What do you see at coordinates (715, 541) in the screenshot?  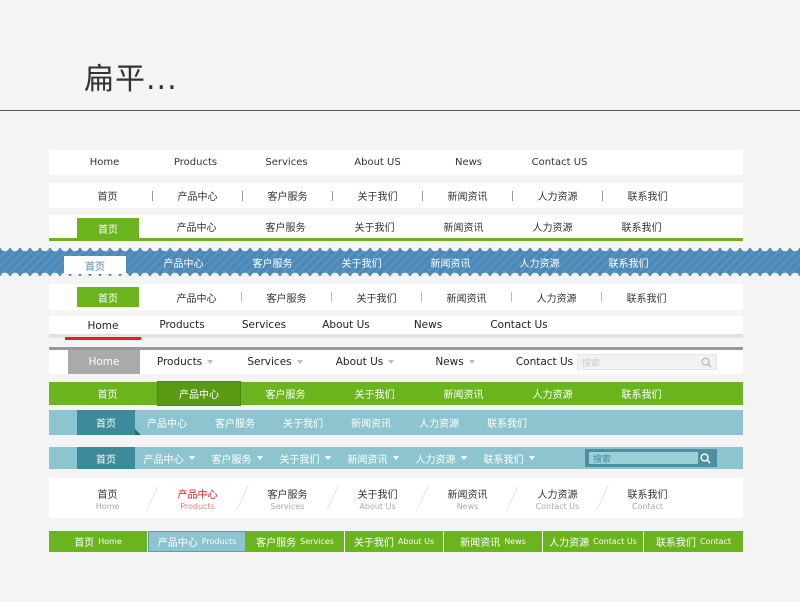 I see `nav-item-sublabel: Contact` at bounding box center [715, 541].